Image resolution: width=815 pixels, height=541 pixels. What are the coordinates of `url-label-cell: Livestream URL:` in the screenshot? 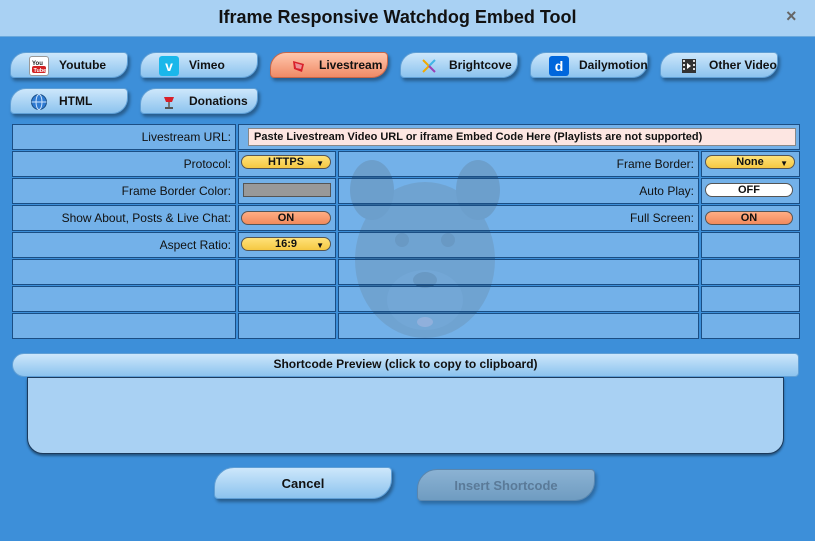 It's located at (124, 137).